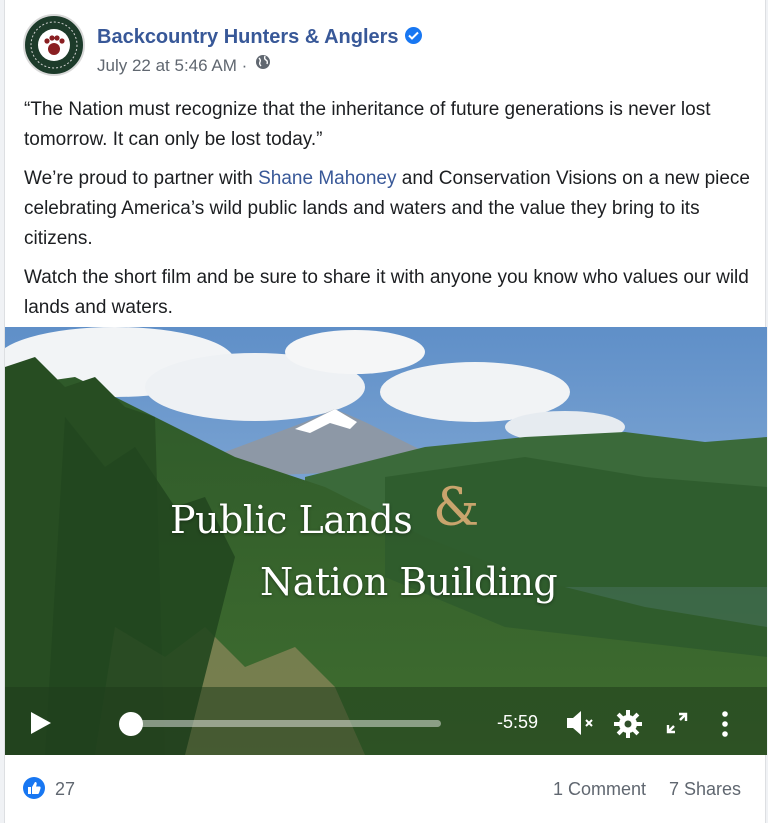 This screenshot has height=823, width=768. What do you see at coordinates (413, 36) in the screenshot?
I see `verified-badge-icon` at bounding box center [413, 36].